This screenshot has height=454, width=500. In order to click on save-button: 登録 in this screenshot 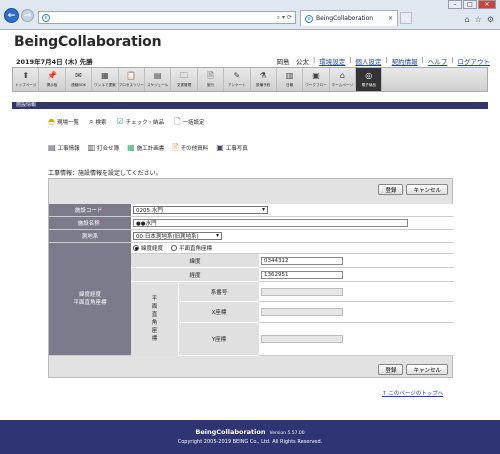, I will do `click(391, 189)`.